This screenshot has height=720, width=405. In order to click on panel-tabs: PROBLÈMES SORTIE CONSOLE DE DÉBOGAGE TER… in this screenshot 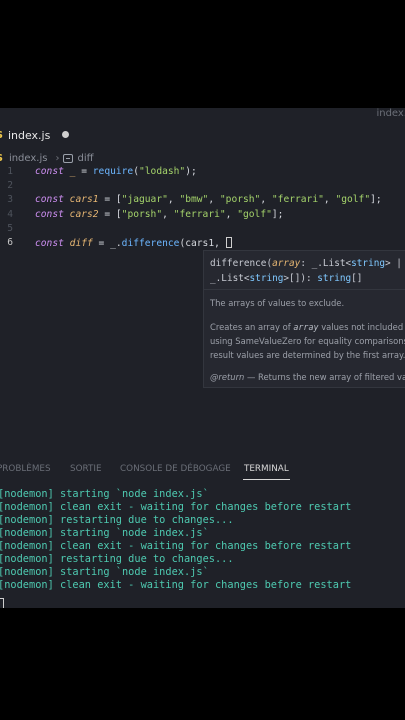, I will do `click(202, 472)`.